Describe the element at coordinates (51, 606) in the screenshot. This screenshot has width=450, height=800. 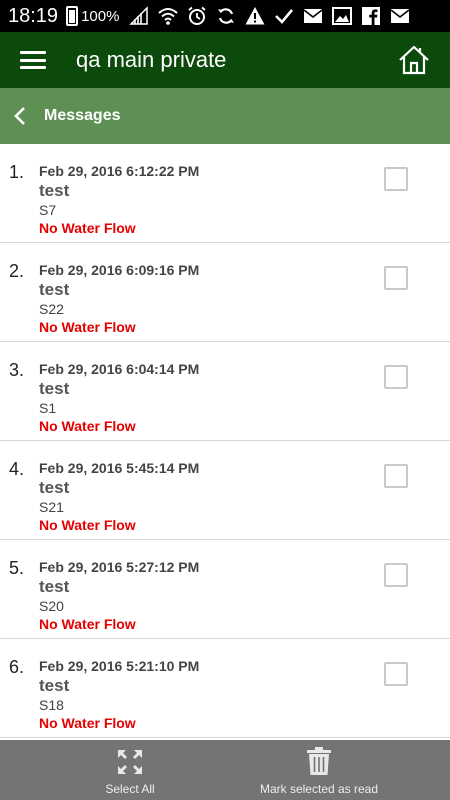
I see `message-sensor: S20` at that location.